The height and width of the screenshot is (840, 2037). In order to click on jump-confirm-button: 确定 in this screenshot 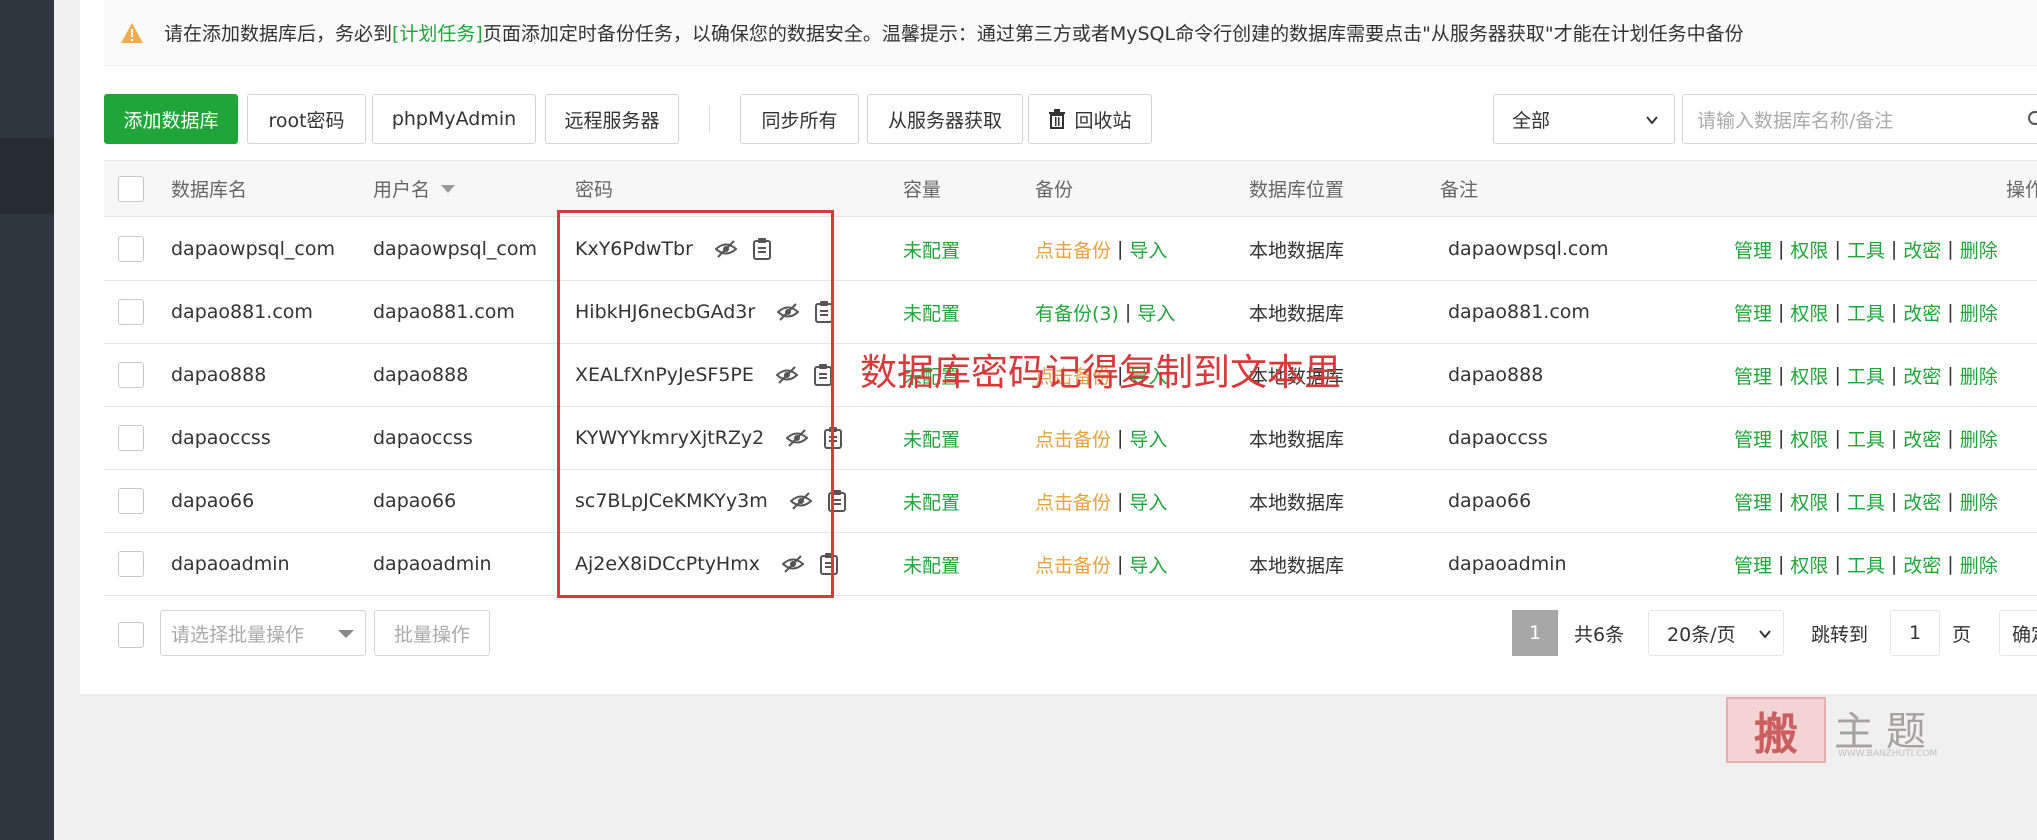, I will do `click(2018, 633)`.